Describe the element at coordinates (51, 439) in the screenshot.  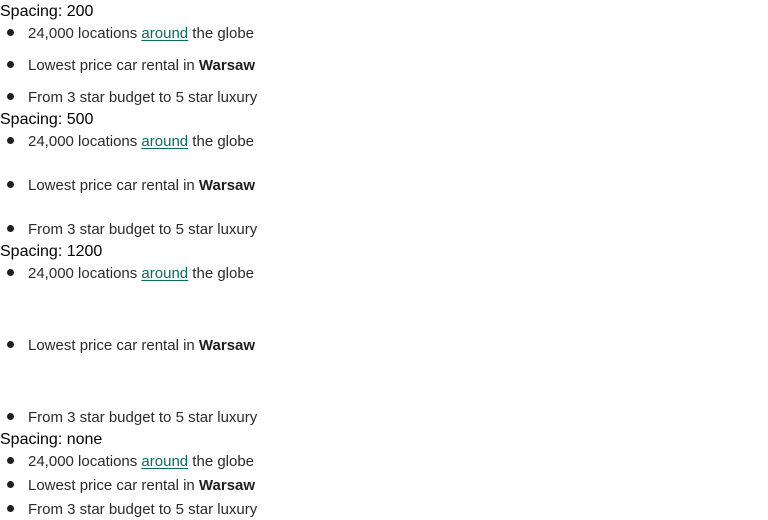
I see `section-heading-spacing-none: Spacing: none` at that location.